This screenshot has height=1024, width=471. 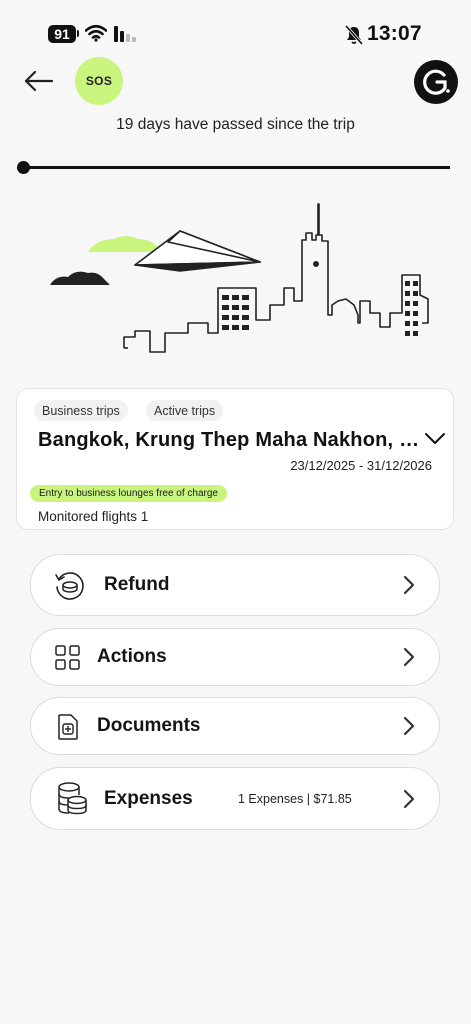 What do you see at coordinates (81, 410) in the screenshot?
I see `chip-business-trips: Business trips` at bounding box center [81, 410].